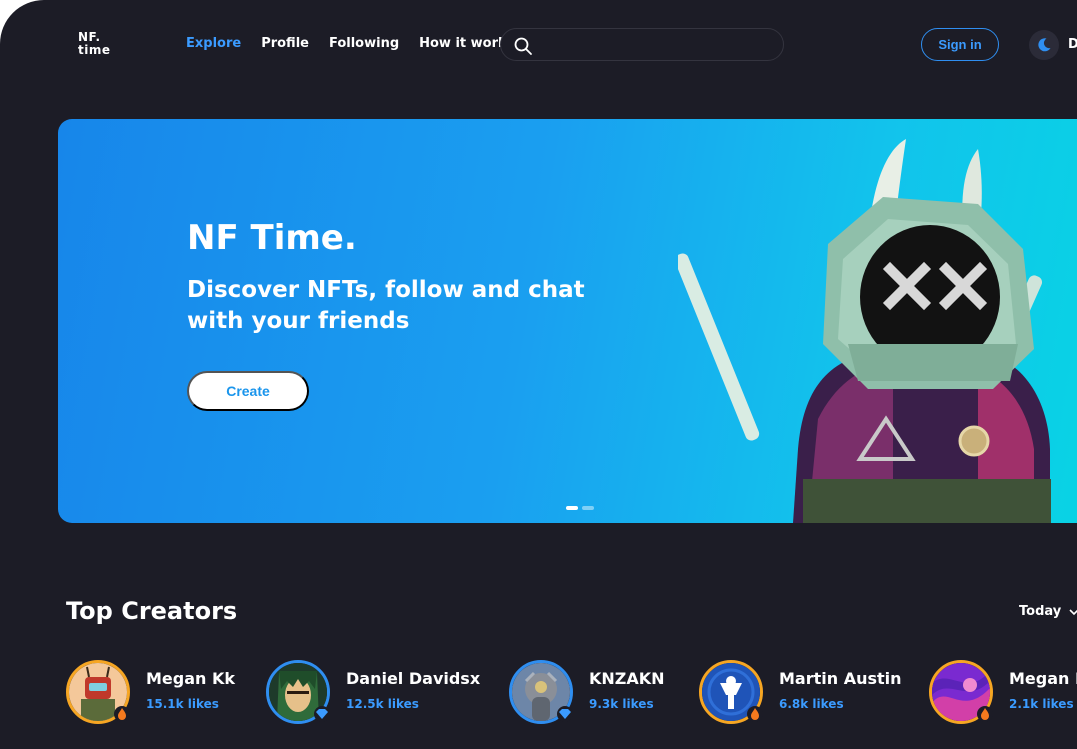 This screenshot has width=1077, height=749. I want to click on creator-name: KNZAKN, so click(627, 678).